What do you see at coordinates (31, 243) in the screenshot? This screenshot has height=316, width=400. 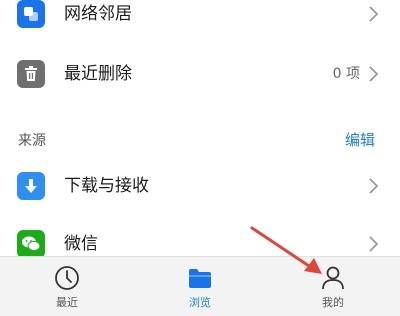 I see `wechat-icon` at bounding box center [31, 243].